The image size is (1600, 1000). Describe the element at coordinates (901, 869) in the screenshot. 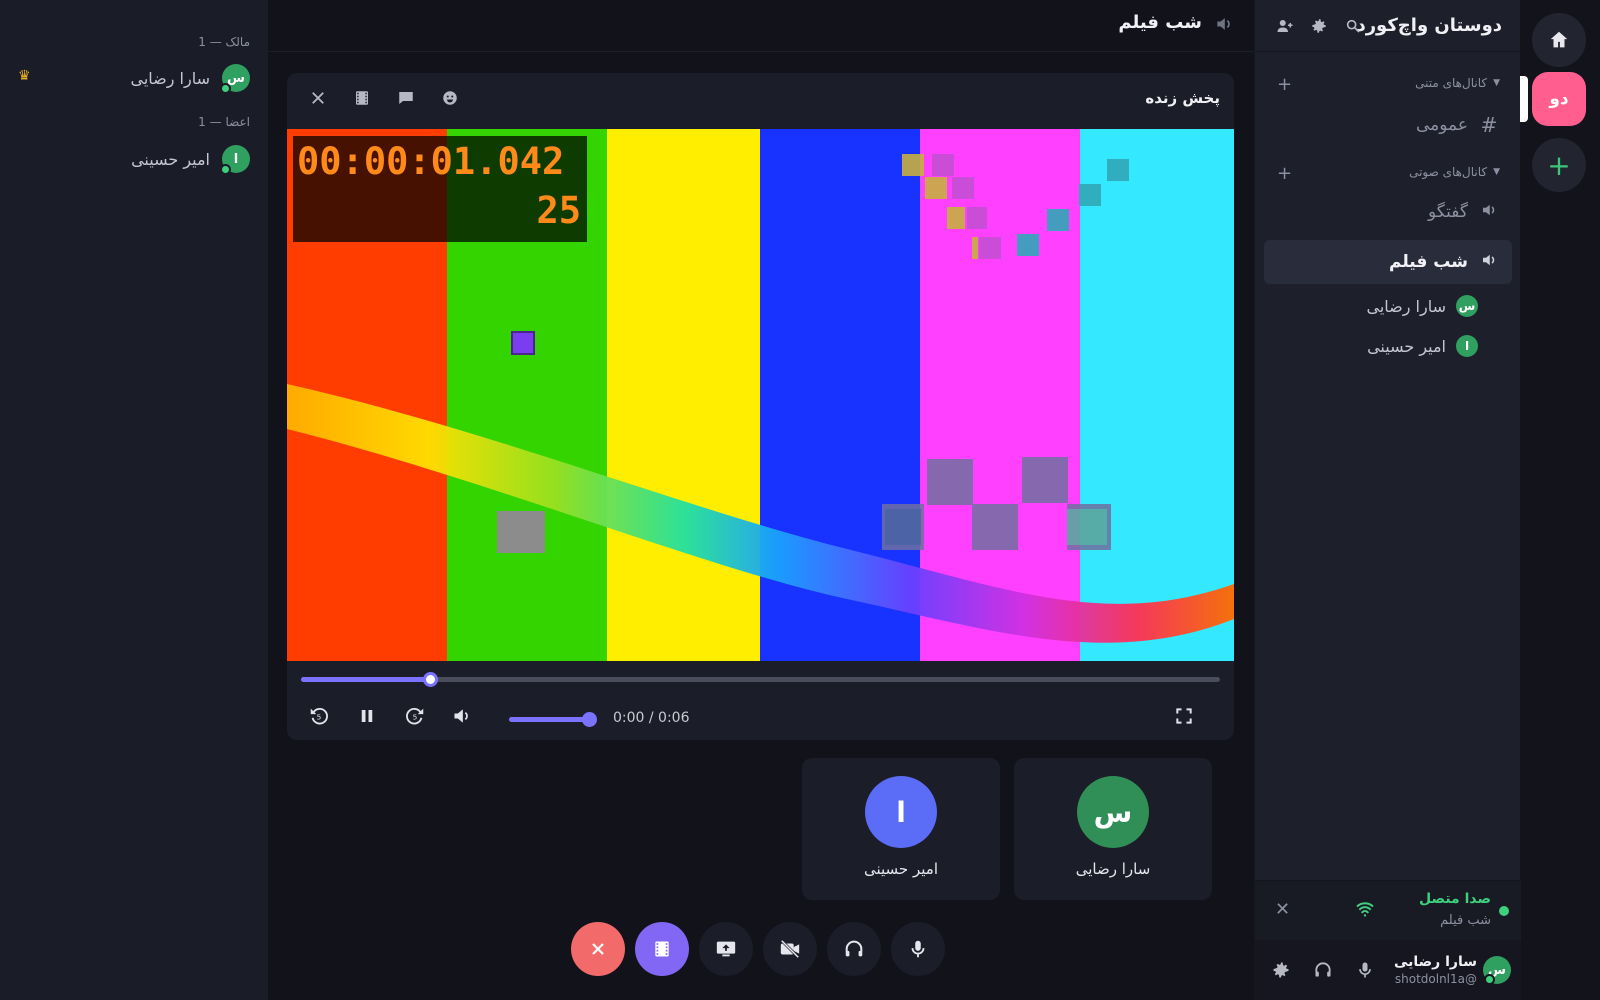

I see `participant-name: امیر حسینی` at that location.